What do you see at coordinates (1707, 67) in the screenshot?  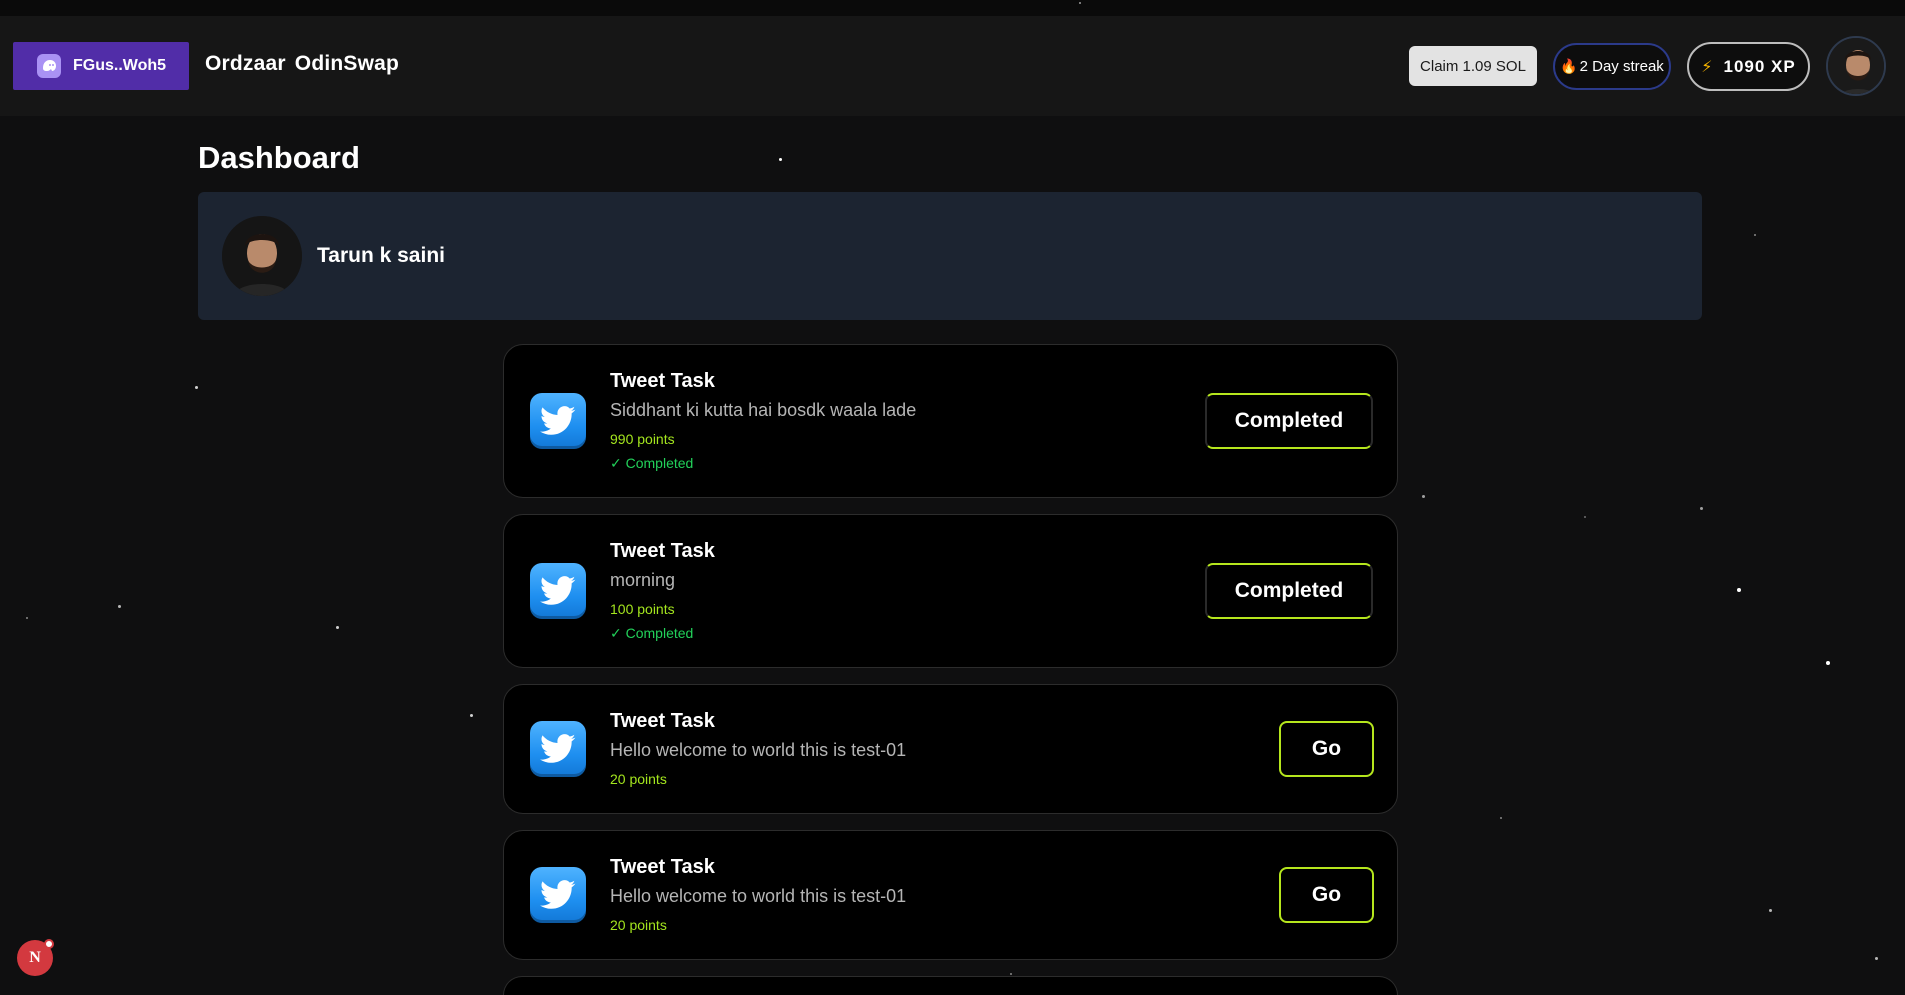 I see `lightning-icon: ⚡` at bounding box center [1707, 67].